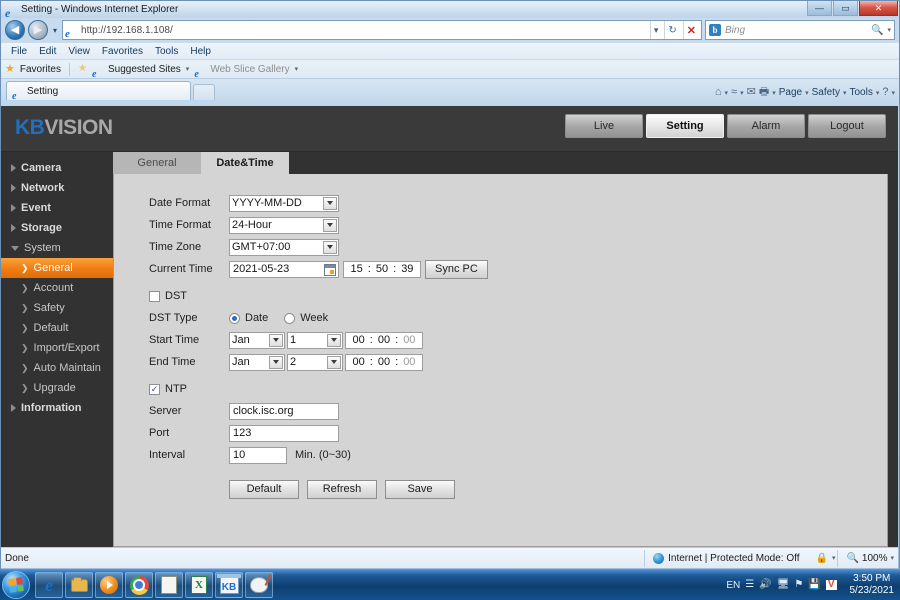 The width and height of the screenshot is (900, 600). I want to click on safety-menu-button: Safety, so click(826, 92).